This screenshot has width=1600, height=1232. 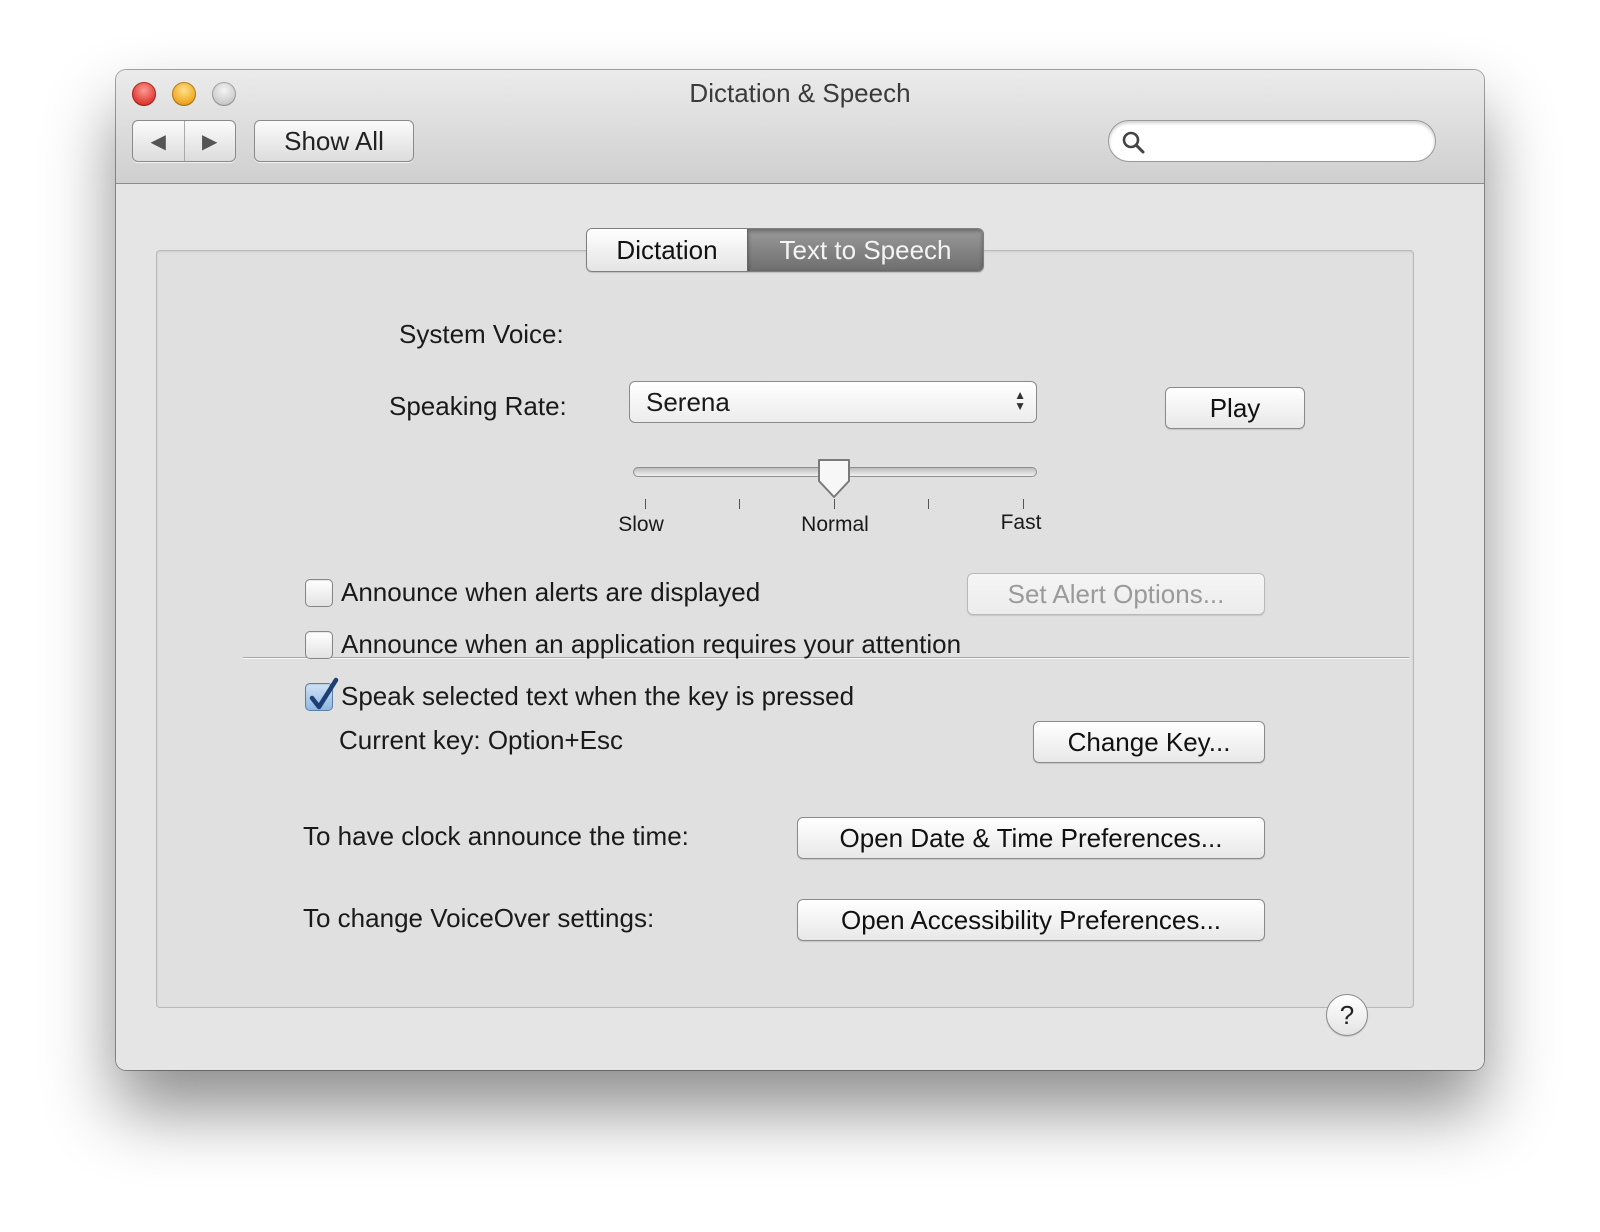 I want to click on announce-alerts-checkbox, so click(x=319, y=593).